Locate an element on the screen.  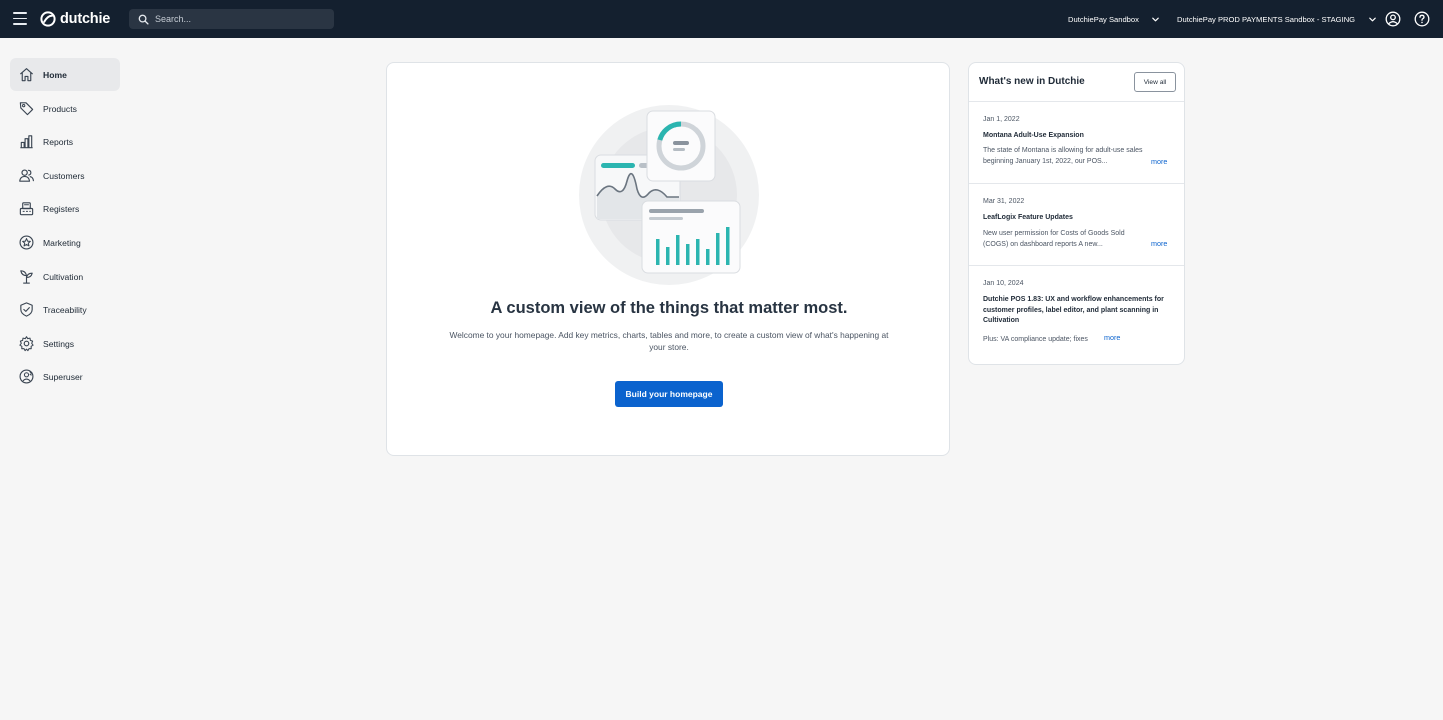
home-icon is located at coordinates (26, 75).